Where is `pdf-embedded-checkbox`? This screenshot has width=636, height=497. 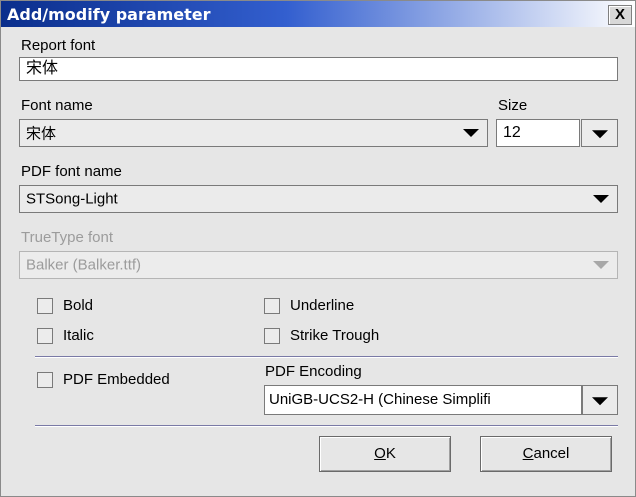
pdf-embedded-checkbox is located at coordinates (45, 380).